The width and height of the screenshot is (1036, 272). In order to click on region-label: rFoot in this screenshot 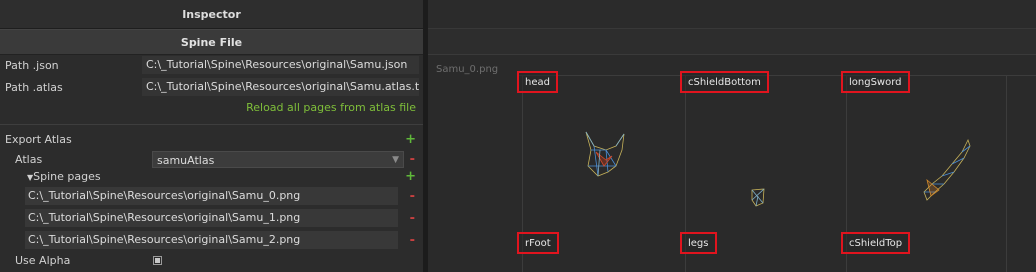, I will do `click(538, 243)`.